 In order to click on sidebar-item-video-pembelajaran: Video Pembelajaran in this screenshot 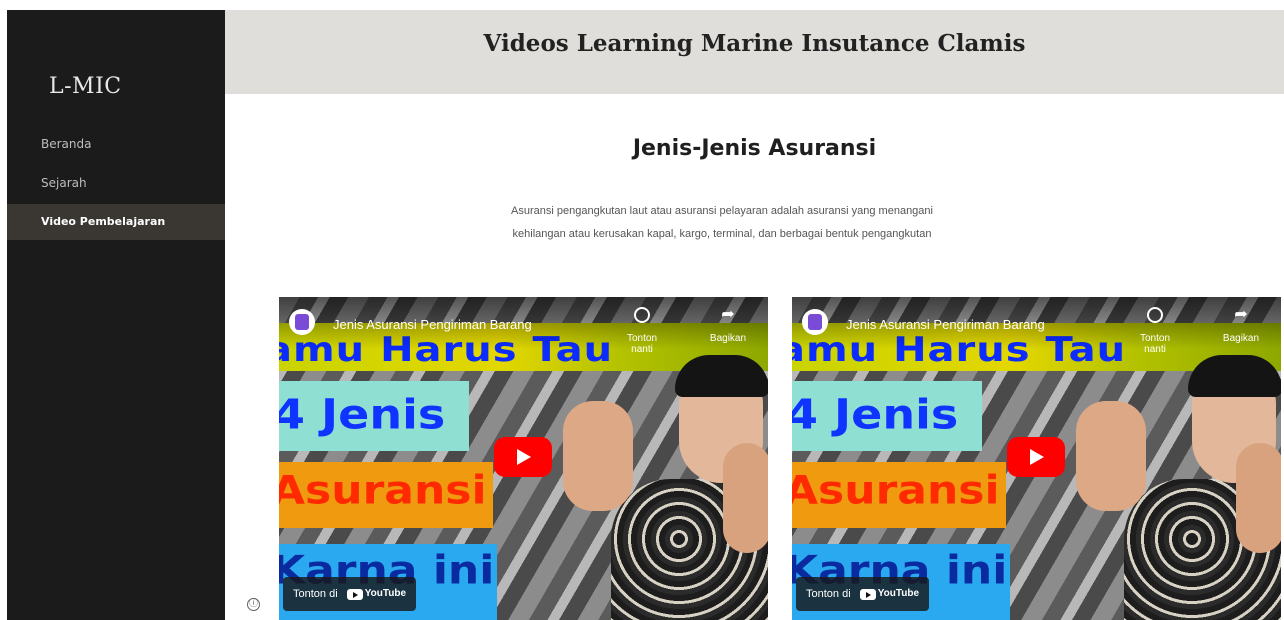, I will do `click(116, 222)`.